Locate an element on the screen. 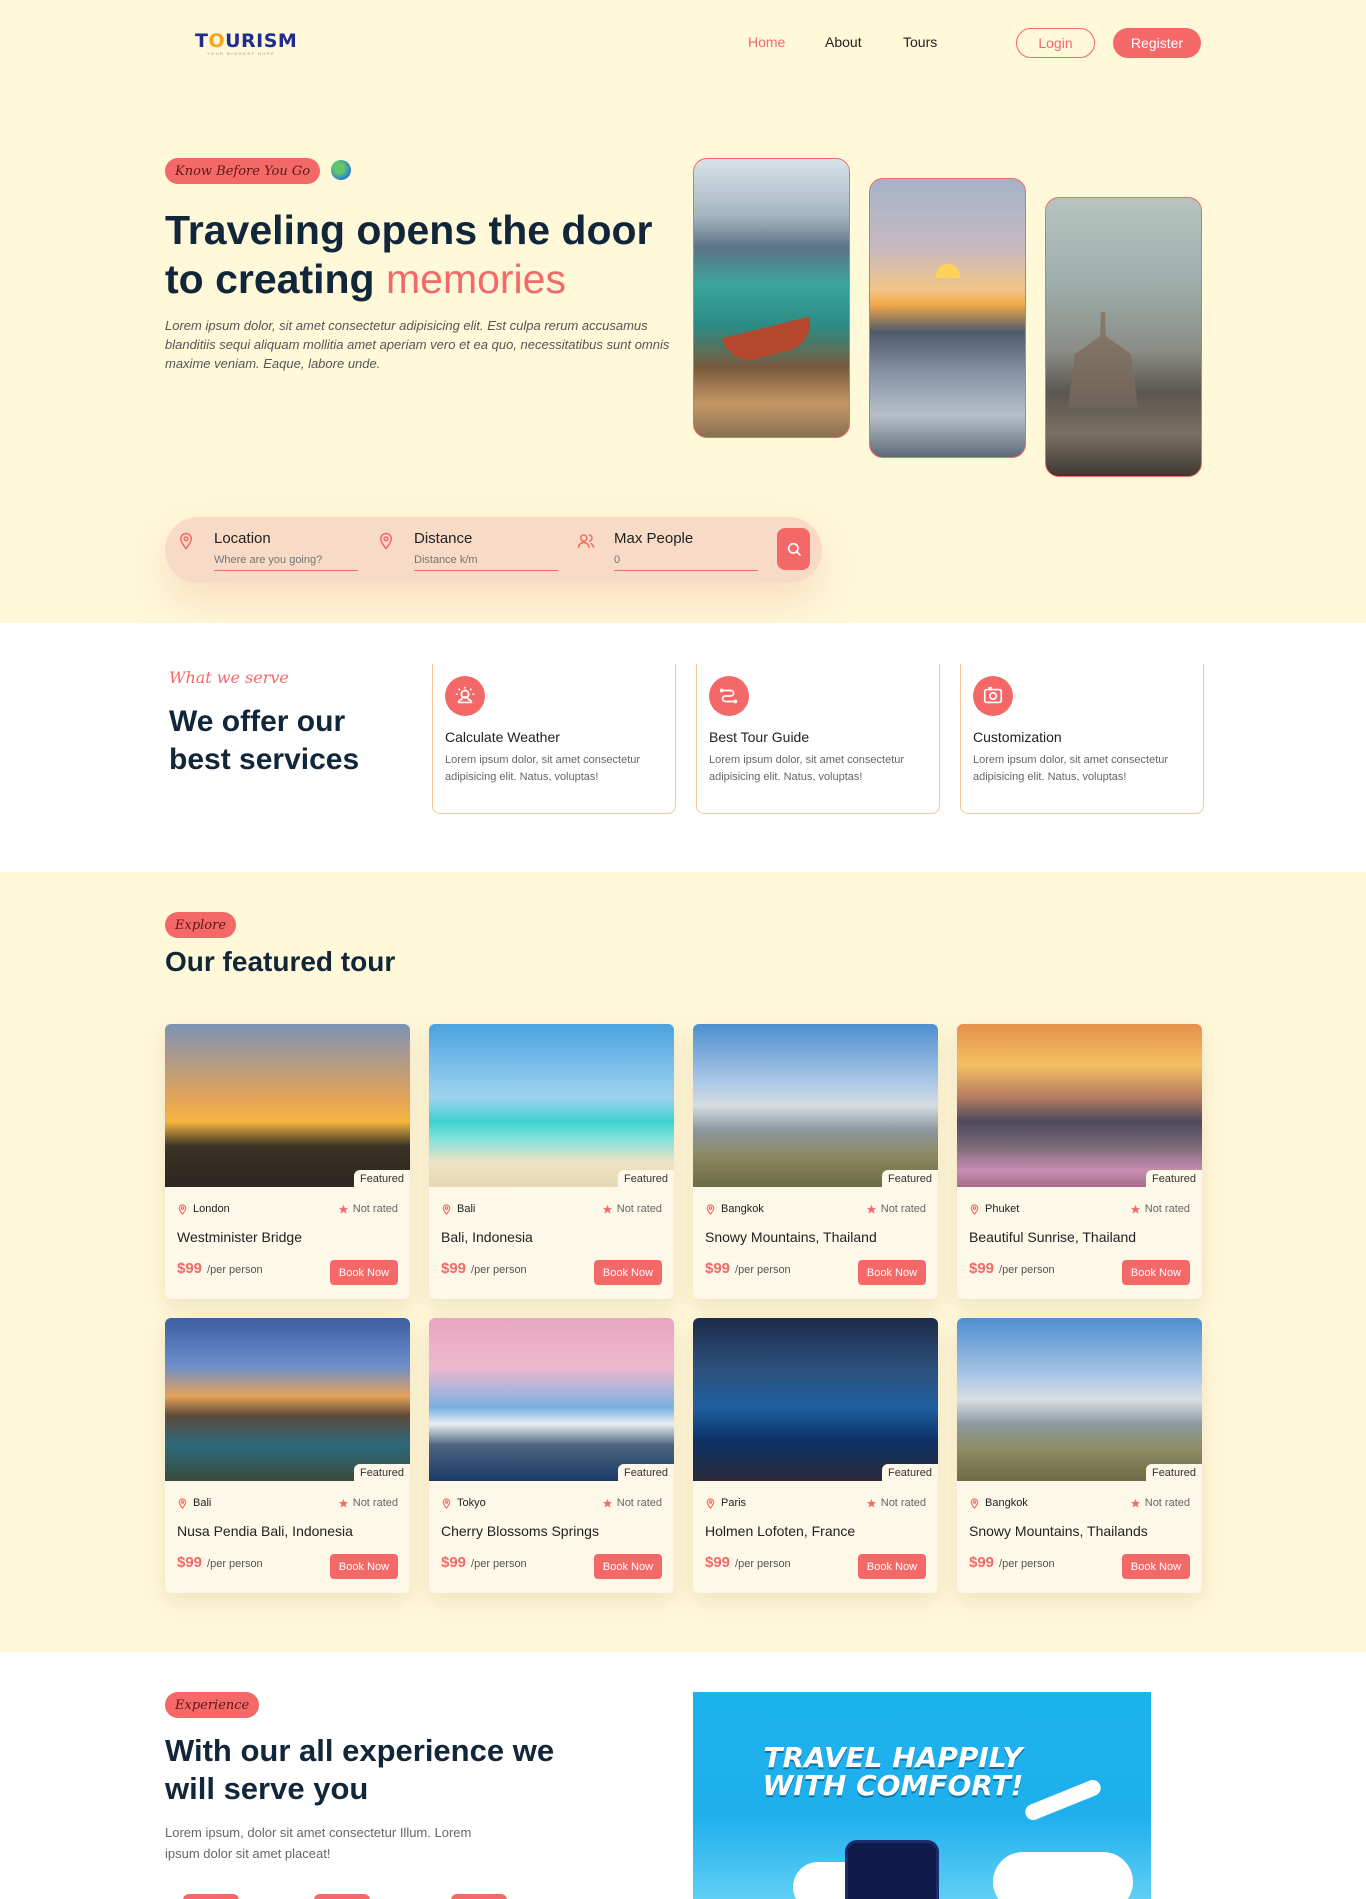 Image resolution: width=1366 pixels, height=1899 pixels. distance-label: Distance is located at coordinates (443, 538).